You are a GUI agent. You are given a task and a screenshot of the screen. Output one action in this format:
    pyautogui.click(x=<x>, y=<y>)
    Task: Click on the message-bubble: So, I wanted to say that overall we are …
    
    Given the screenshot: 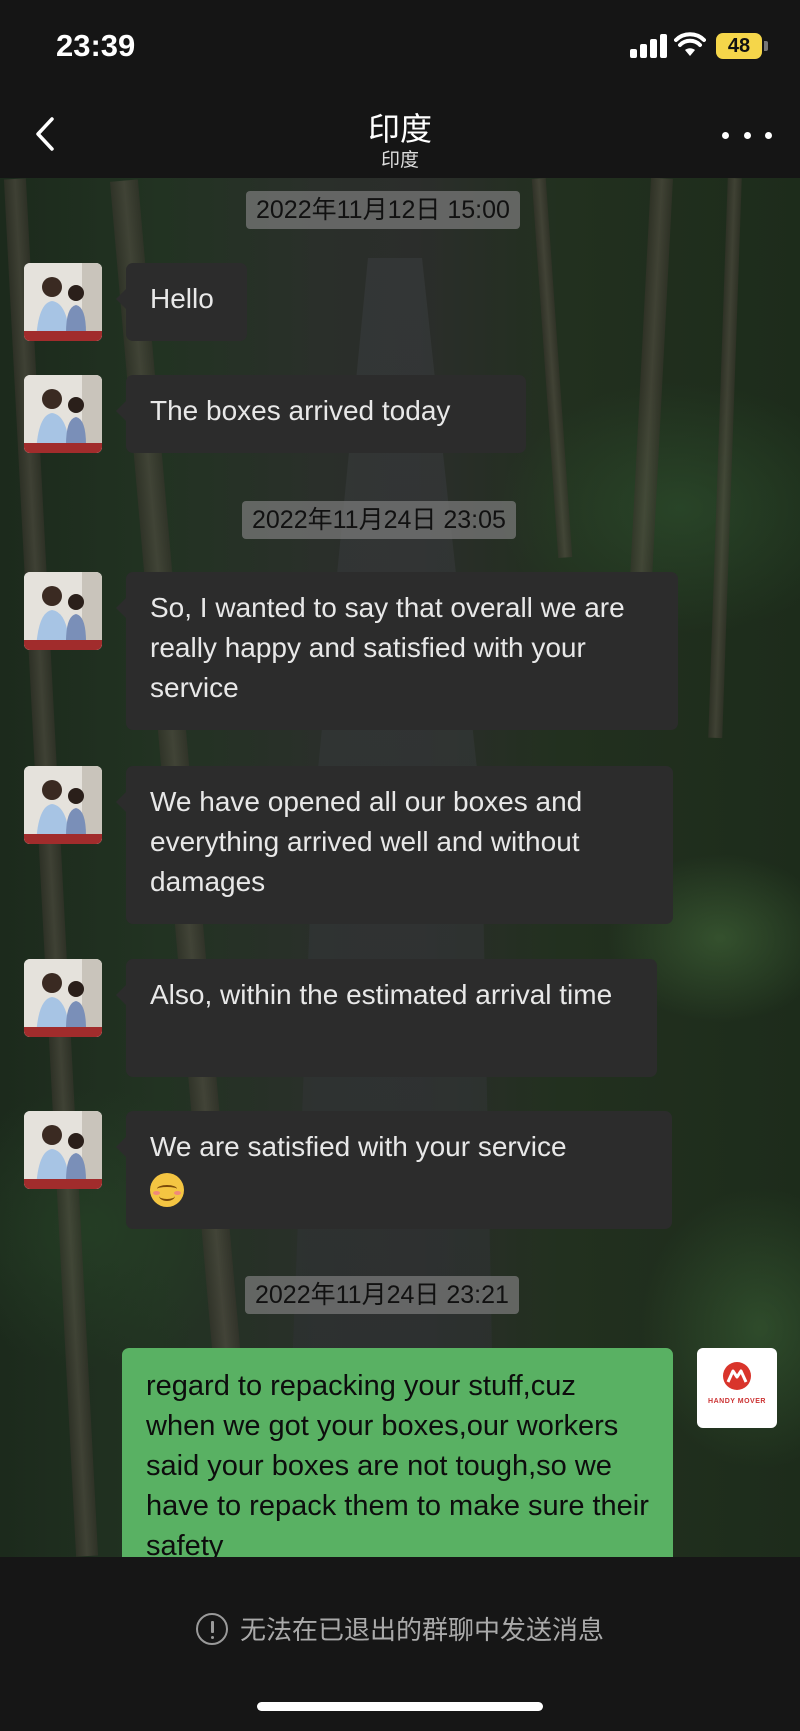 What is the action you would take?
    pyautogui.click(x=397, y=651)
    